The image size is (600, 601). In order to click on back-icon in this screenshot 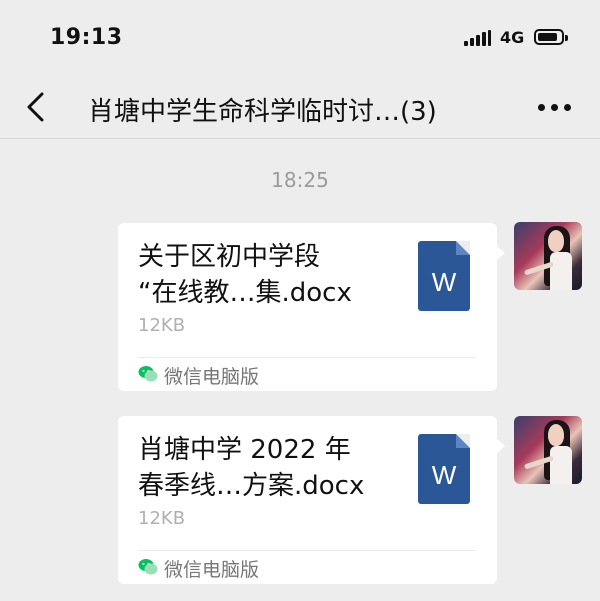, I will do `click(36, 107)`.